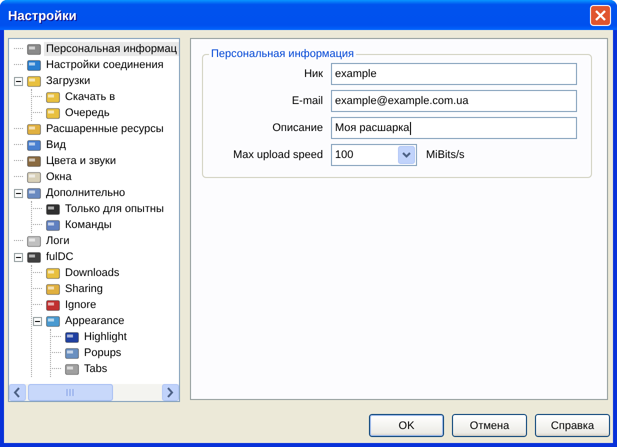  I want to click on cancel-button: Отмена, so click(489, 425).